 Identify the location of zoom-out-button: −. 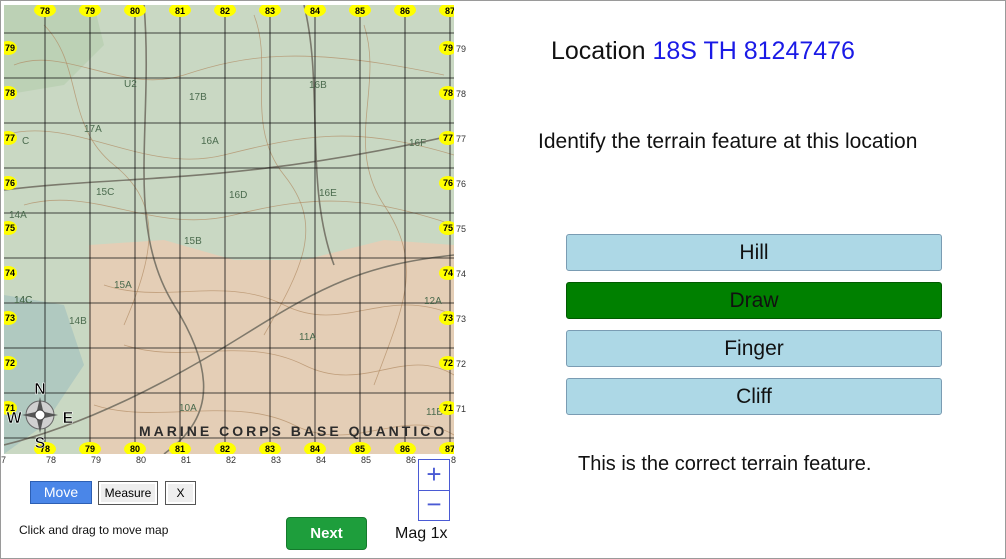
(434, 505).